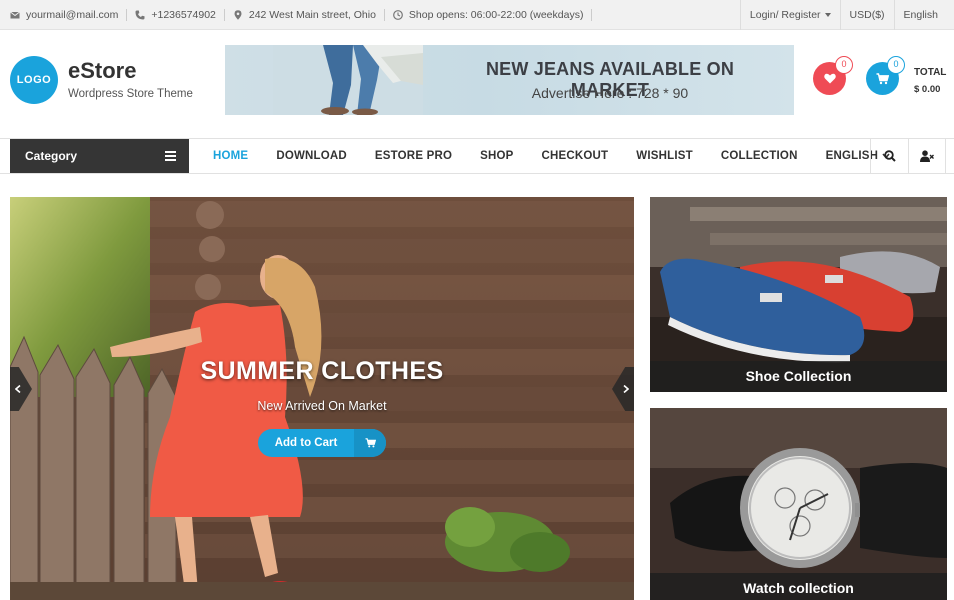  I want to click on map-marker-icon, so click(238, 15).